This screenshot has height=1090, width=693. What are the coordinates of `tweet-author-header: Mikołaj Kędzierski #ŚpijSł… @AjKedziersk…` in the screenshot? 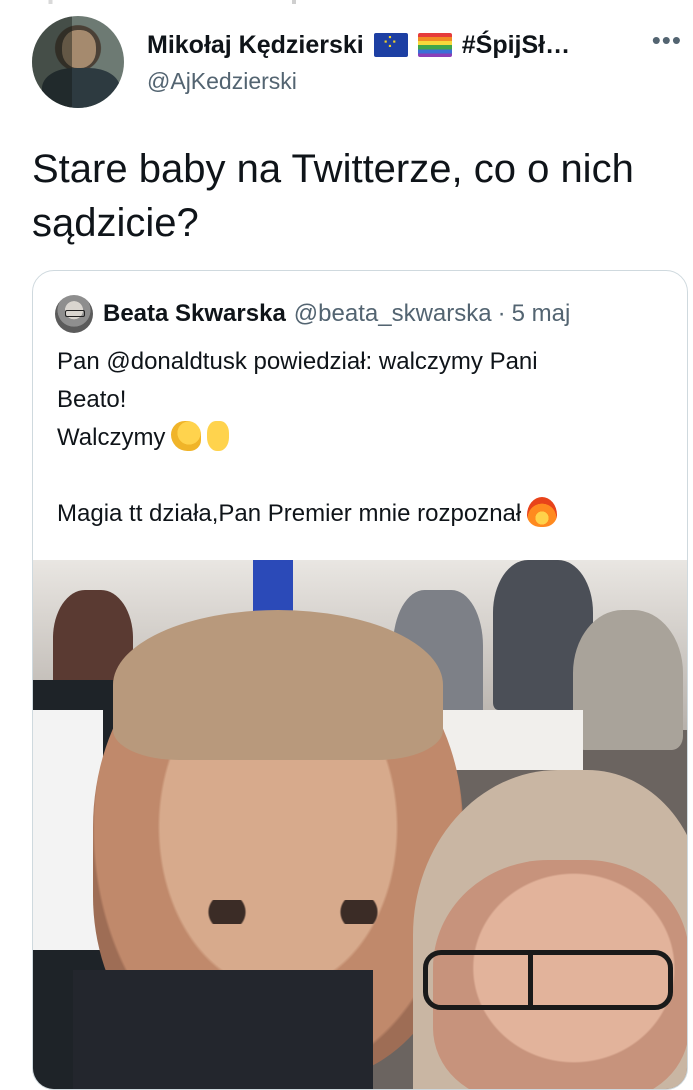 It's located at (357, 64).